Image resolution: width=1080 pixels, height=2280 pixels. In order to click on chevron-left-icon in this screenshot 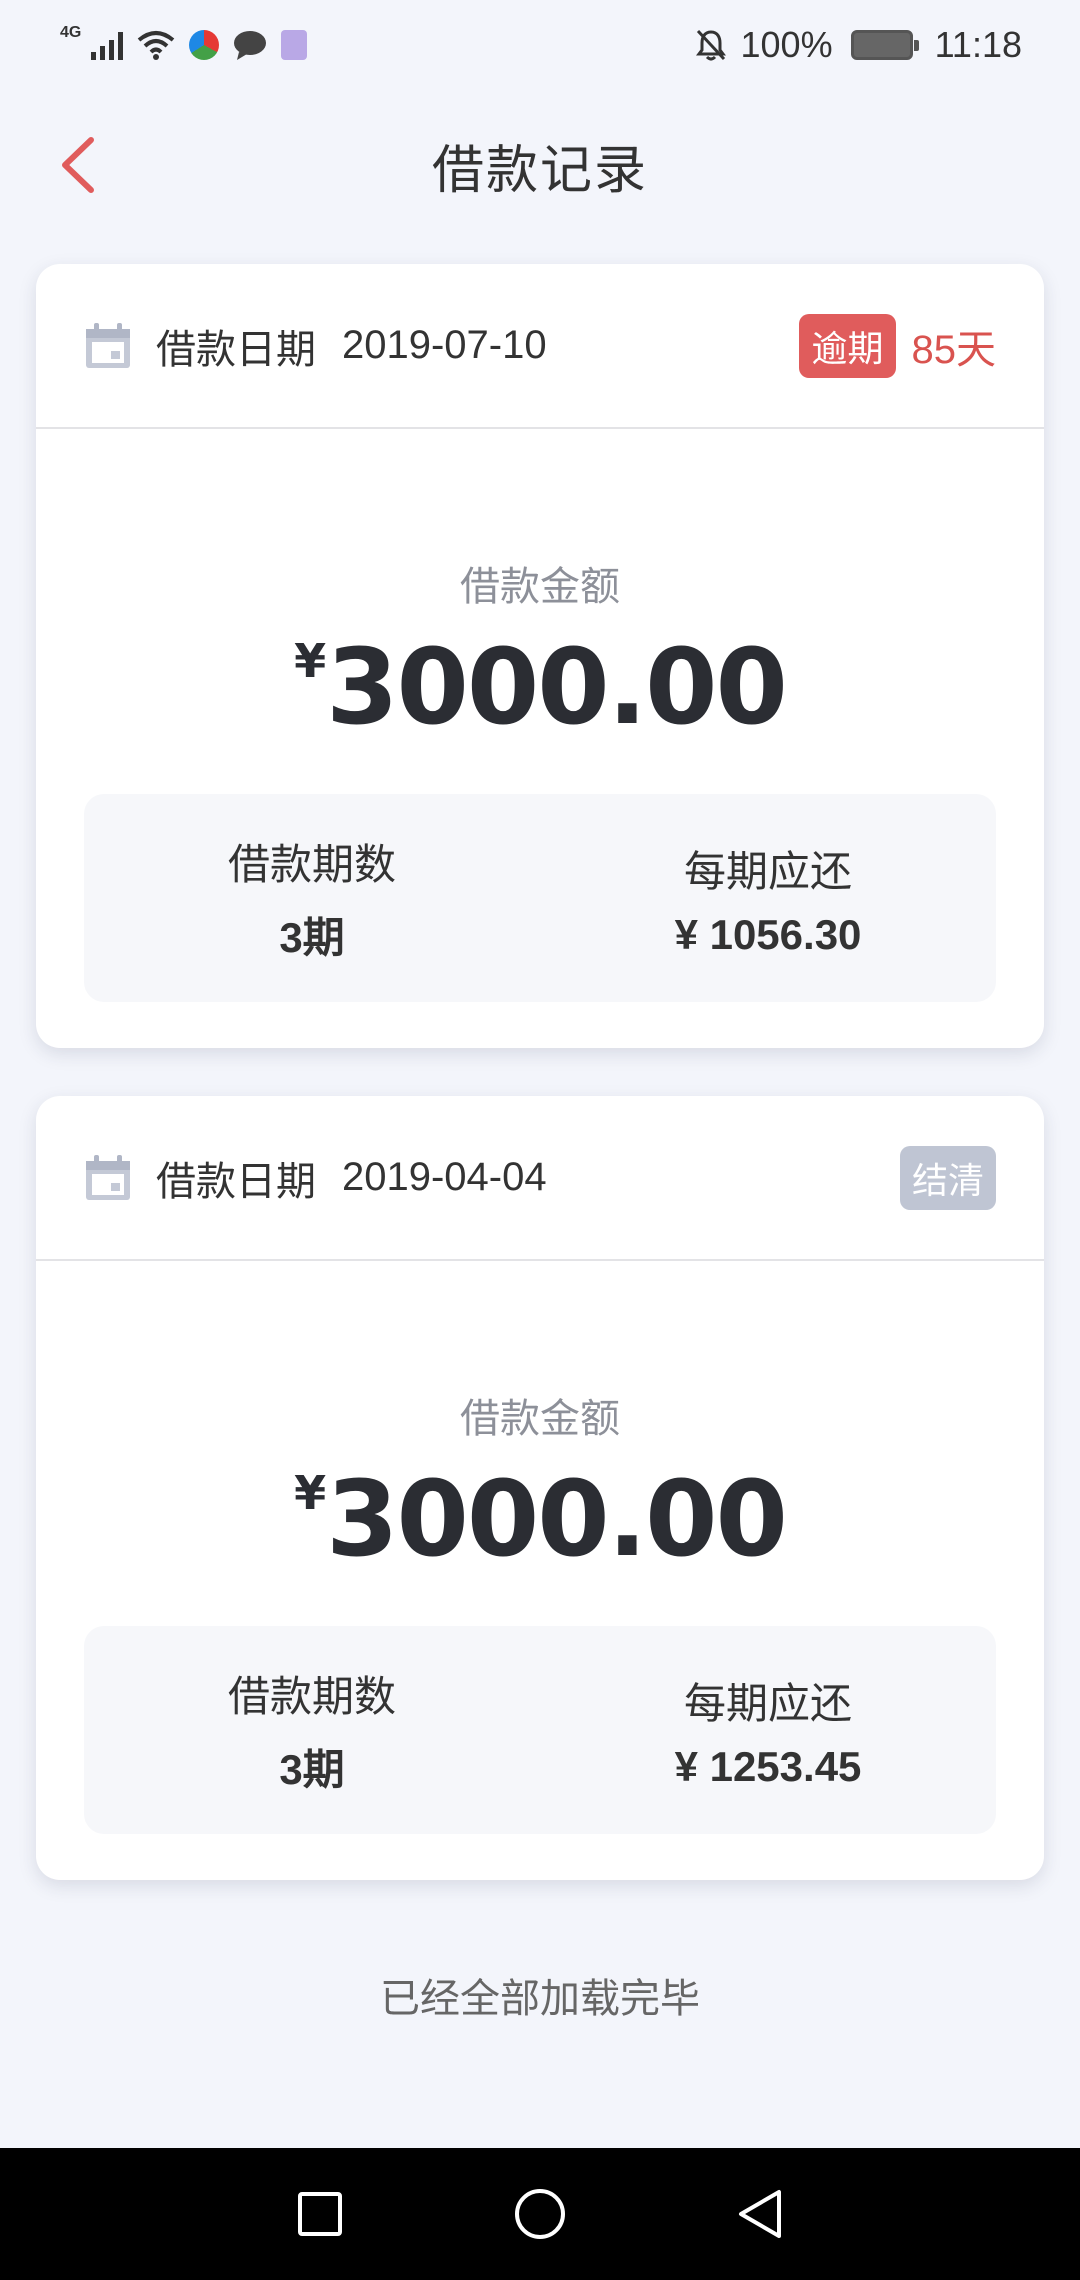, I will do `click(78, 165)`.